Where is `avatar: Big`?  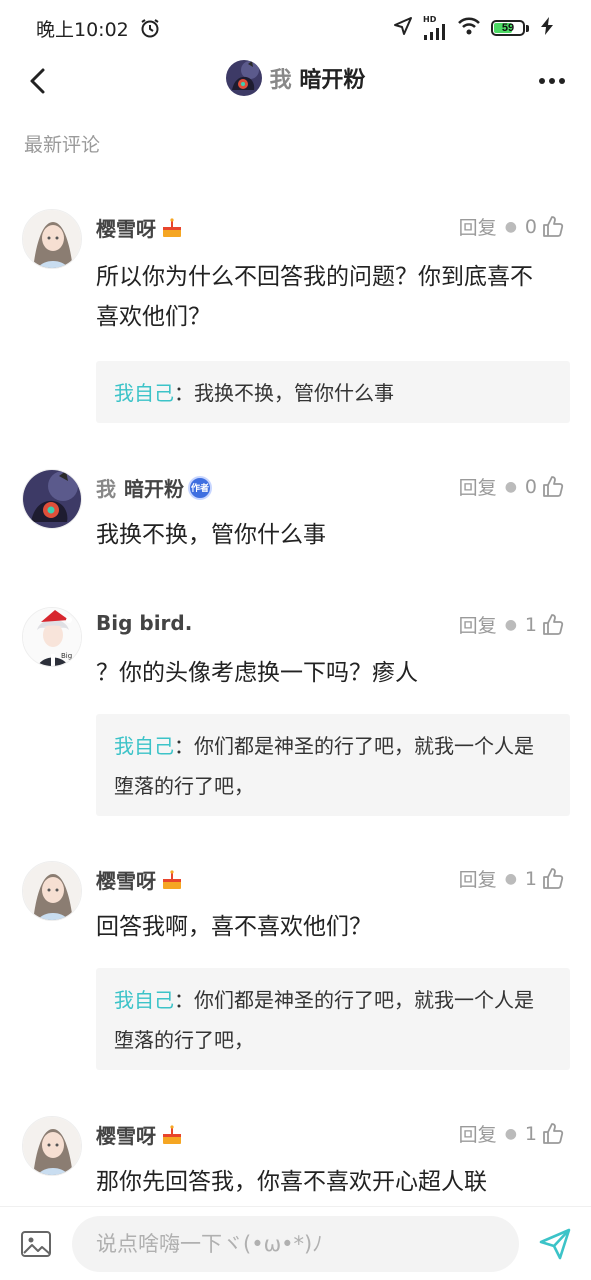 avatar: Big is located at coordinates (52, 637).